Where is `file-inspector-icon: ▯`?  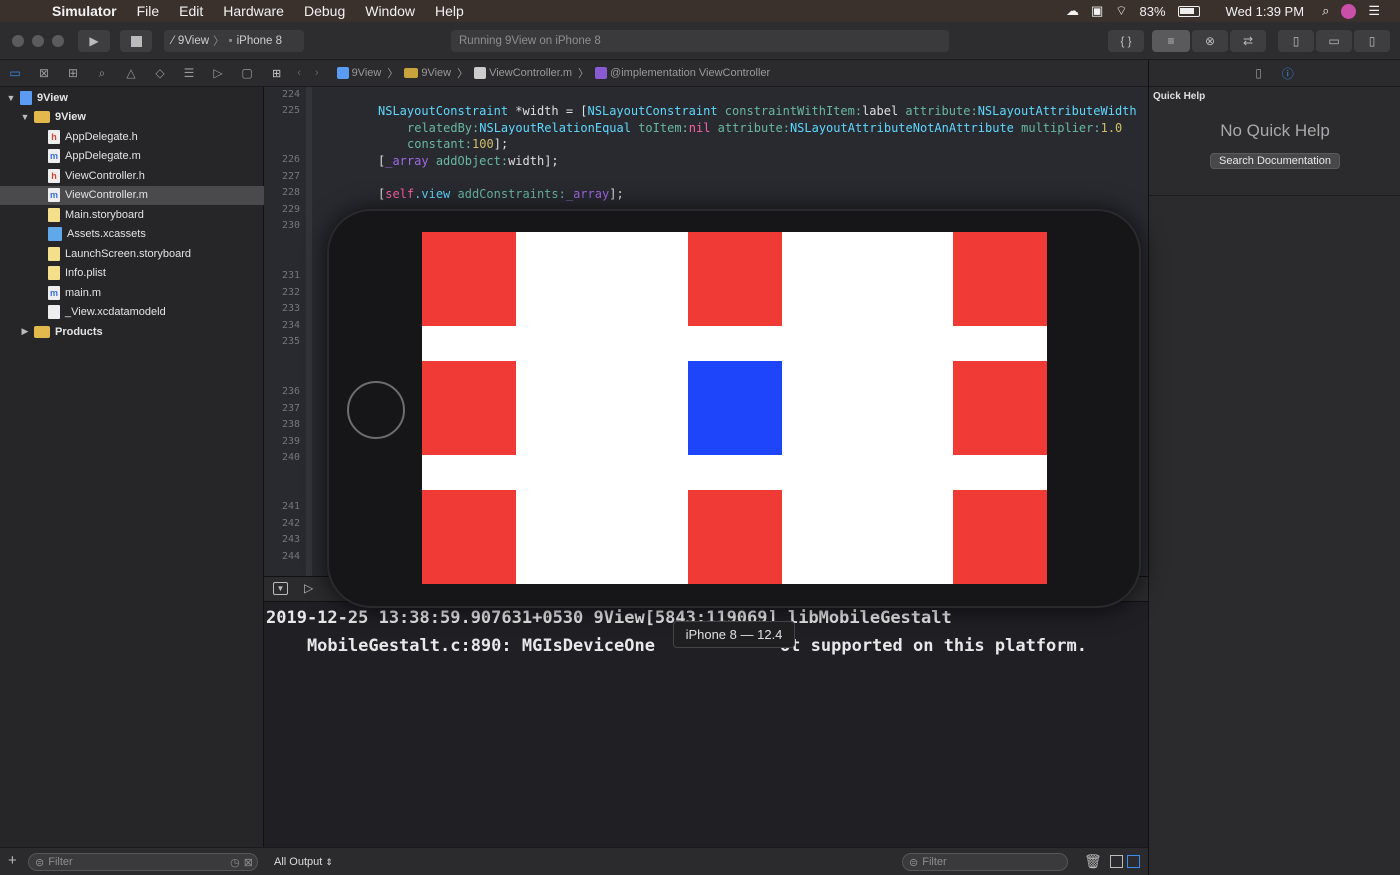 file-inspector-icon: ▯ is located at coordinates (1258, 73).